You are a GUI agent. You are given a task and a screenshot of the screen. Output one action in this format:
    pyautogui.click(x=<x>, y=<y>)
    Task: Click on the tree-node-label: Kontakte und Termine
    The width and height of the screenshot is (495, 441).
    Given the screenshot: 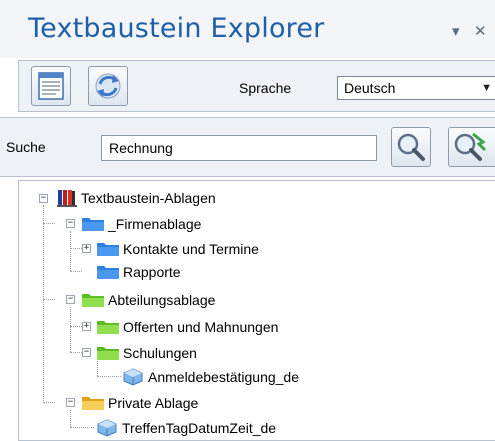 What is the action you would take?
    pyautogui.click(x=191, y=249)
    